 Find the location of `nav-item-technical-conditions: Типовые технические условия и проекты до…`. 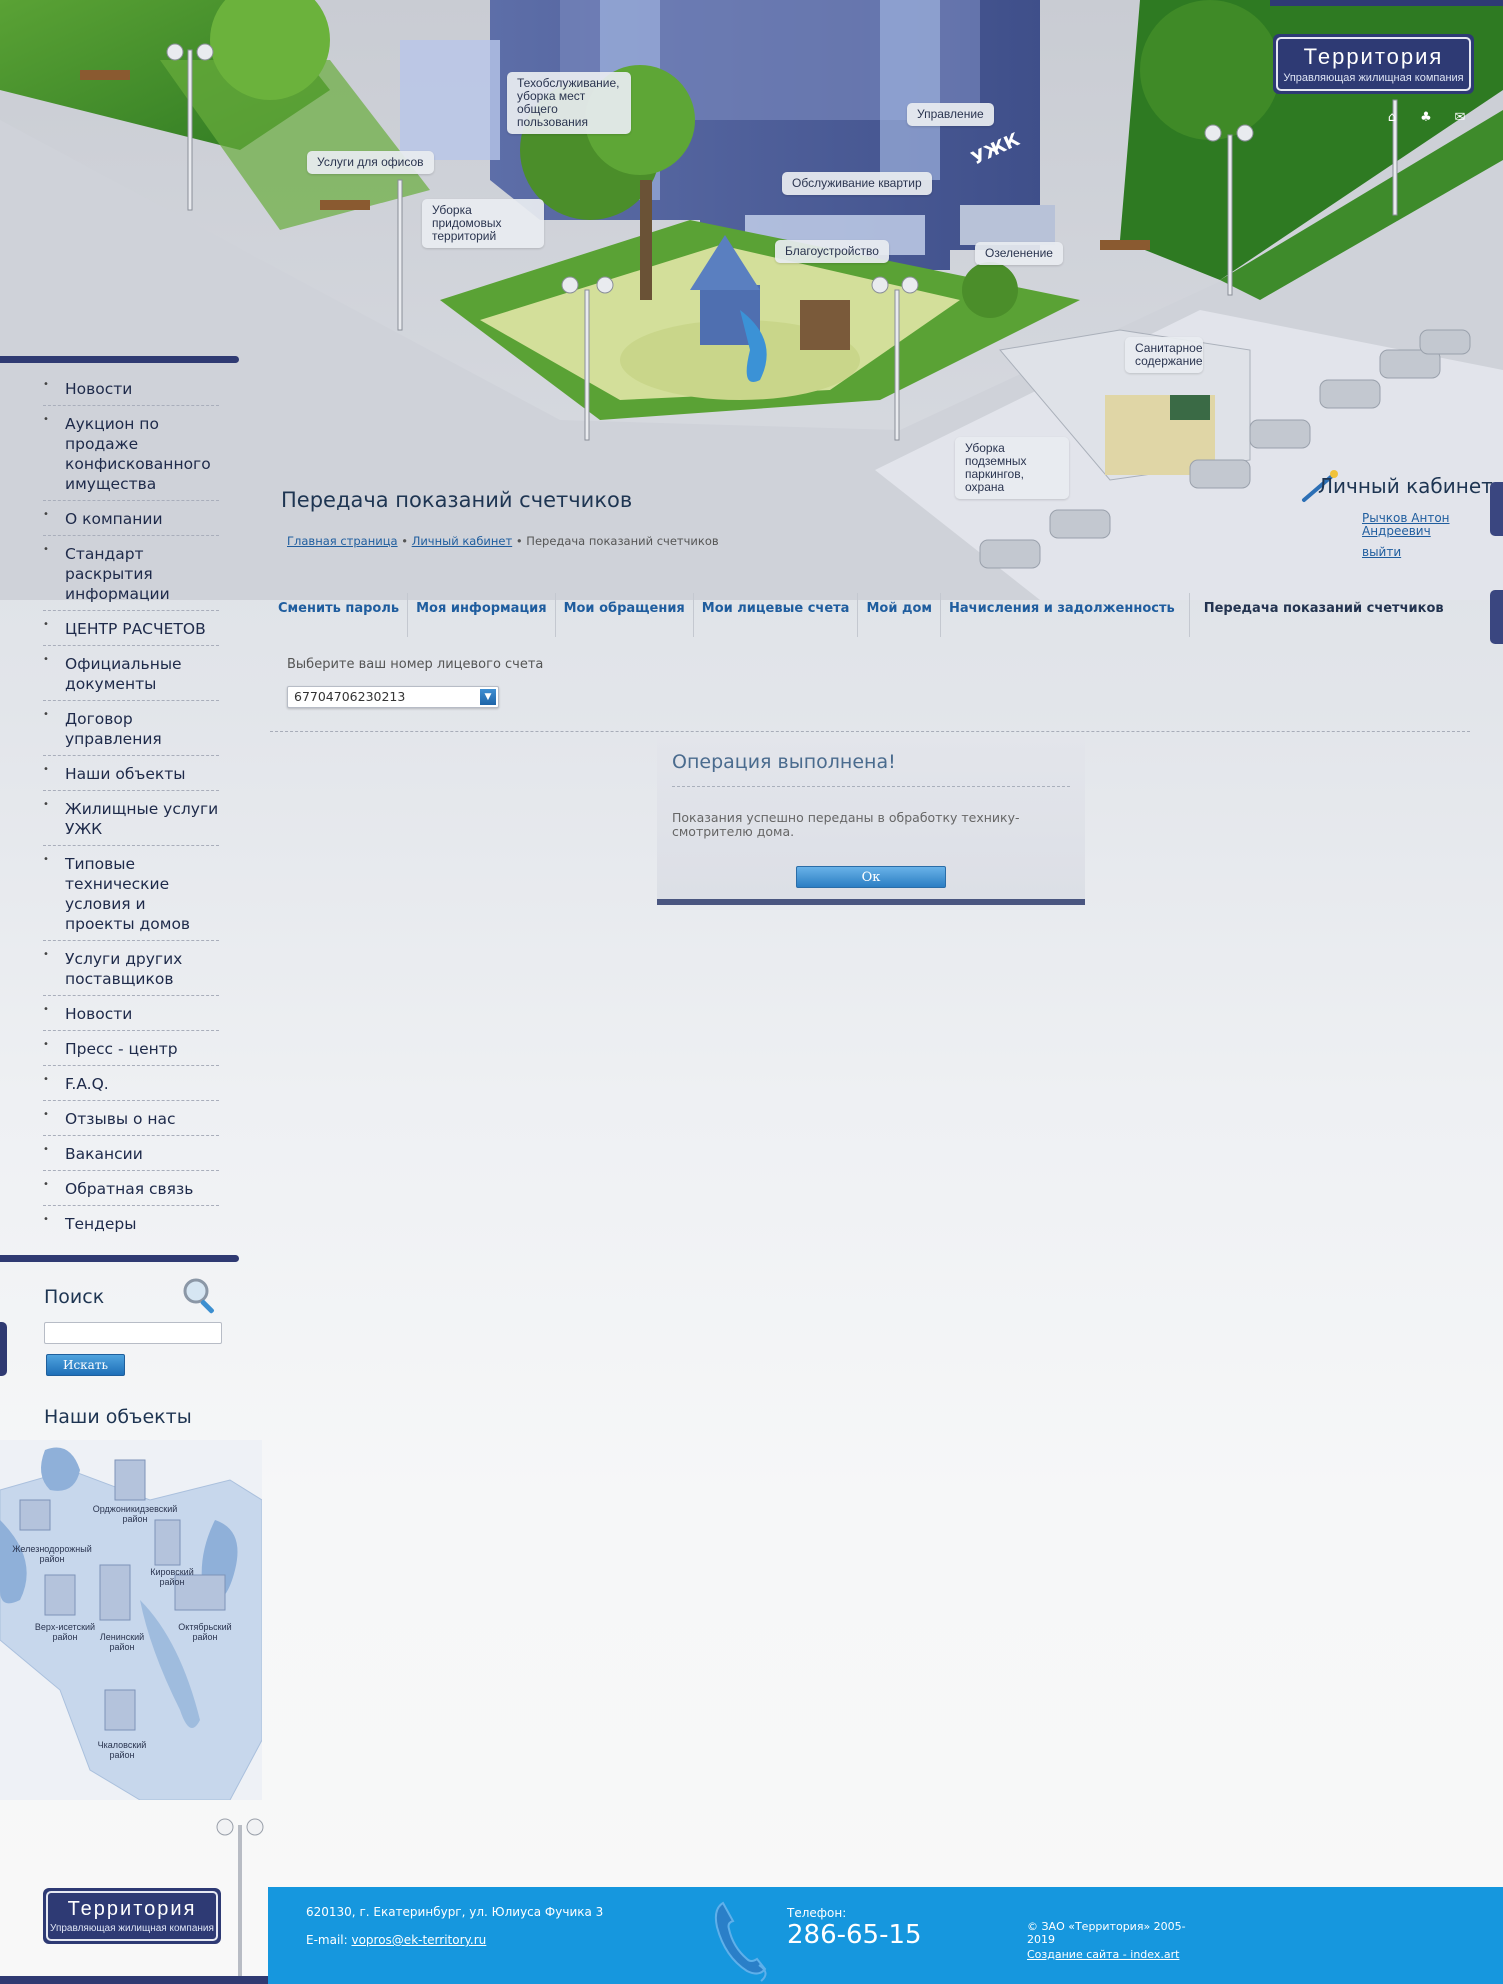

nav-item-technical-conditions: Типовые технические условия и проекты до… is located at coordinates (131, 895).